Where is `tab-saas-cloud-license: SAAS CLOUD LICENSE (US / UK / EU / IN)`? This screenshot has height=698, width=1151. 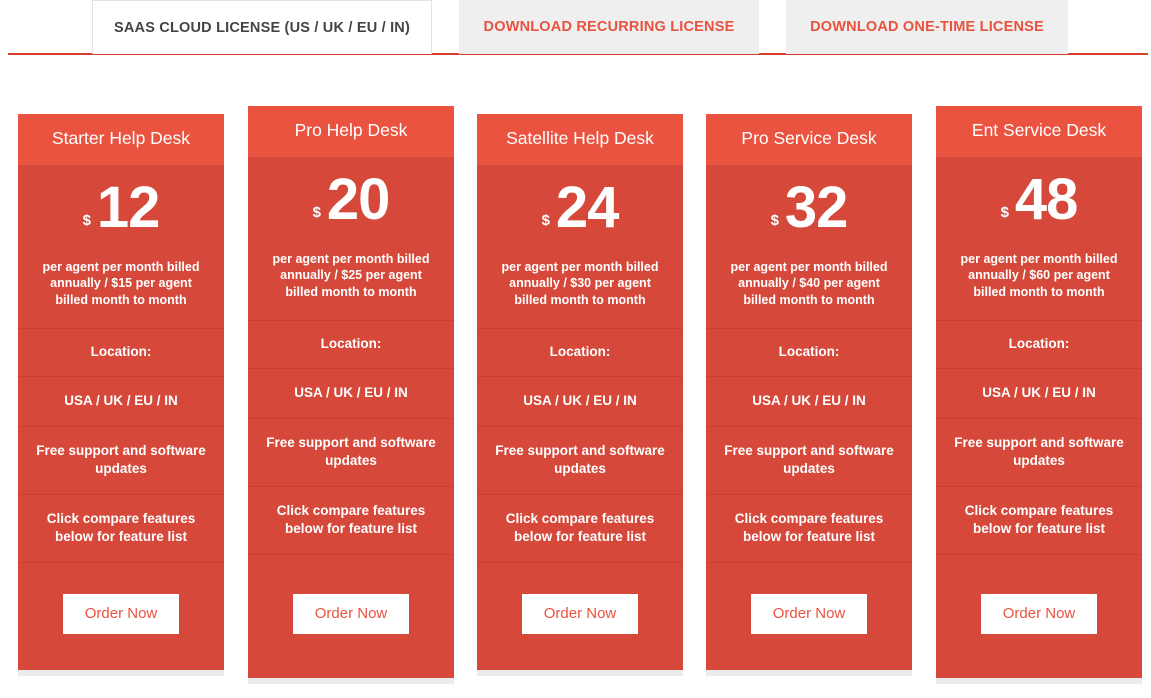
tab-saas-cloud-license: SAAS CLOUD LICENSE (US / UK / EU / IN) is located at coordinates (262, 27).